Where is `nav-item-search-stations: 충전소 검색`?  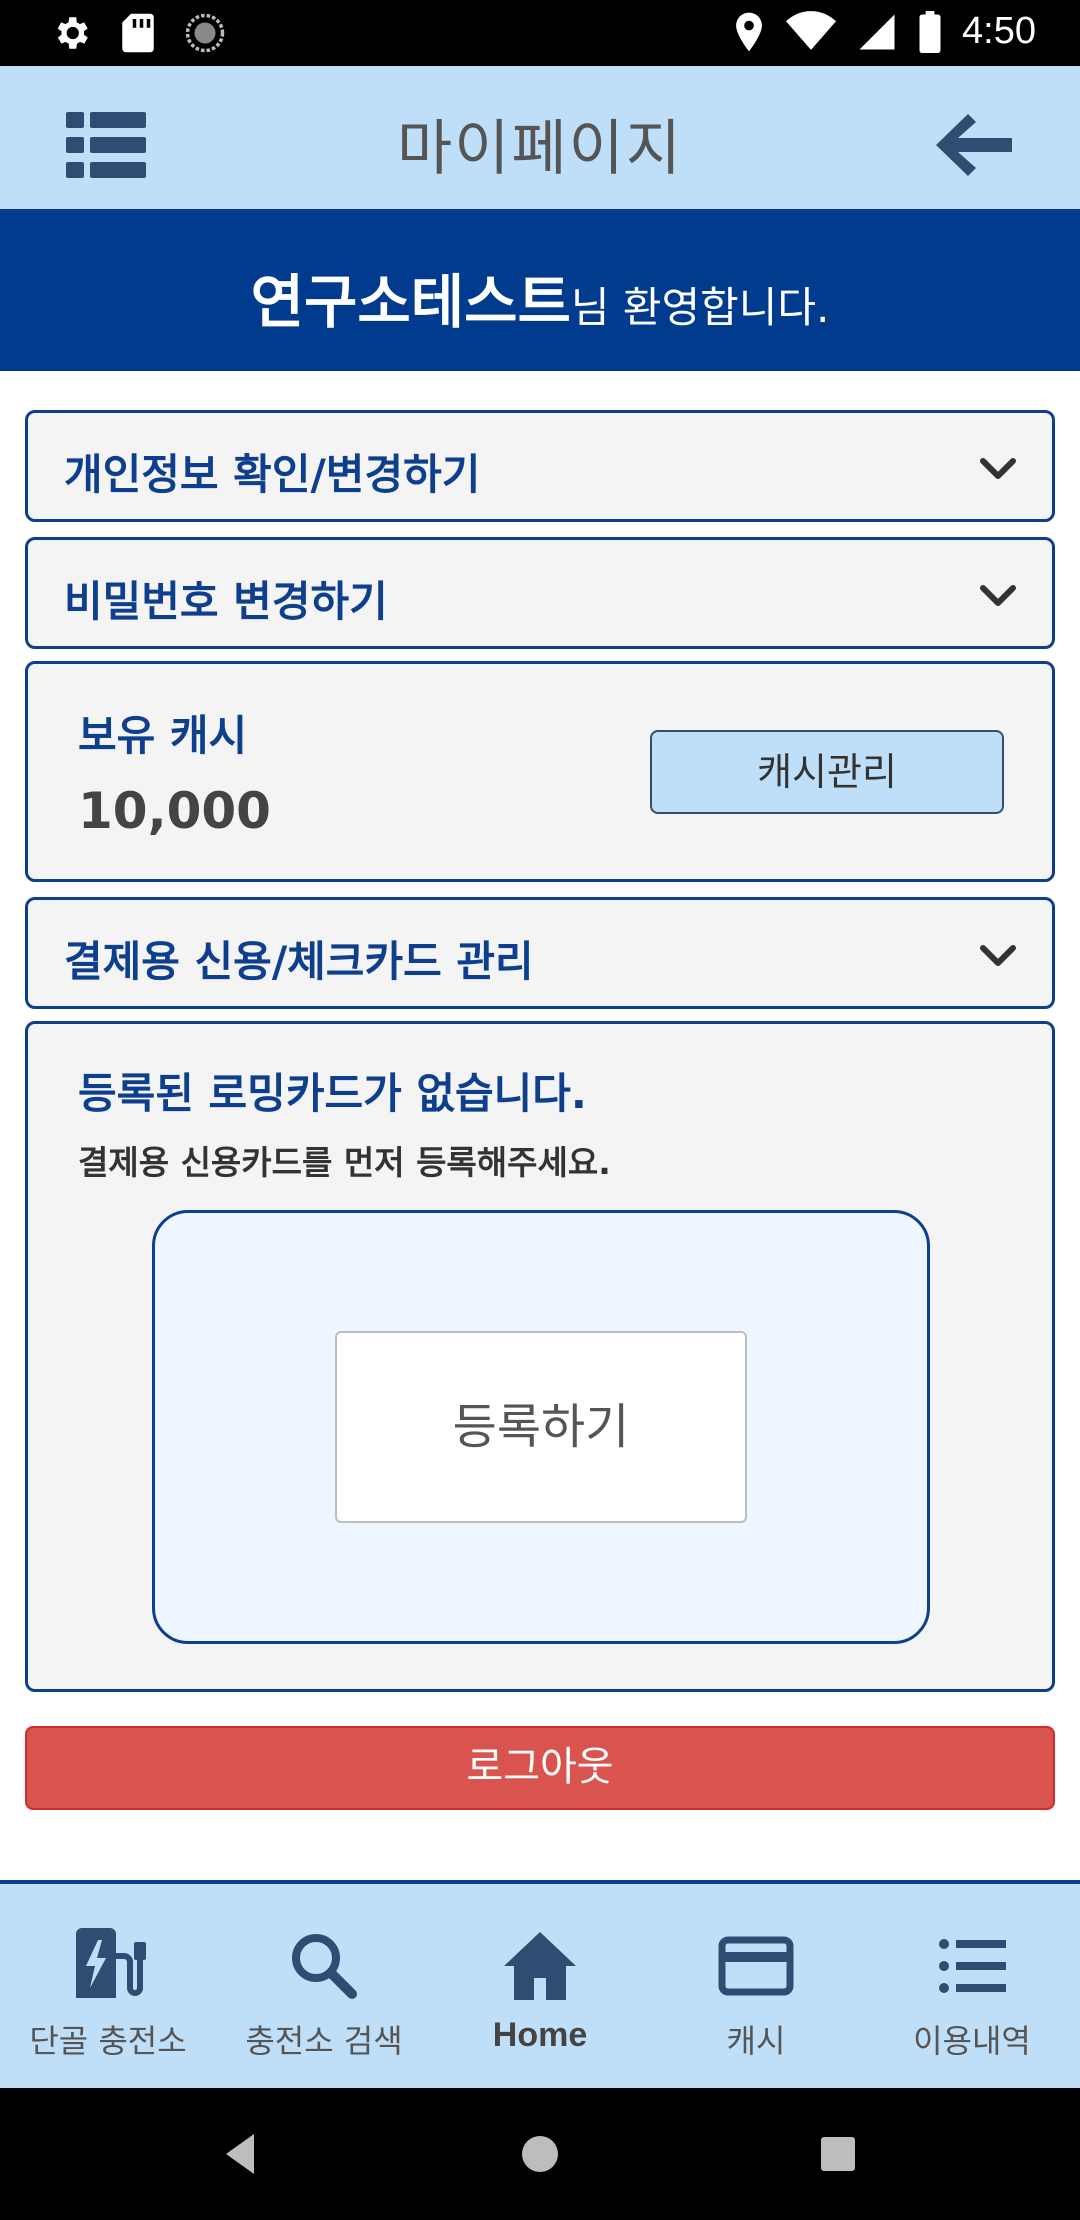
nav-item-search-stations: 충전소 검색 is located at coordinates (324, 1986).